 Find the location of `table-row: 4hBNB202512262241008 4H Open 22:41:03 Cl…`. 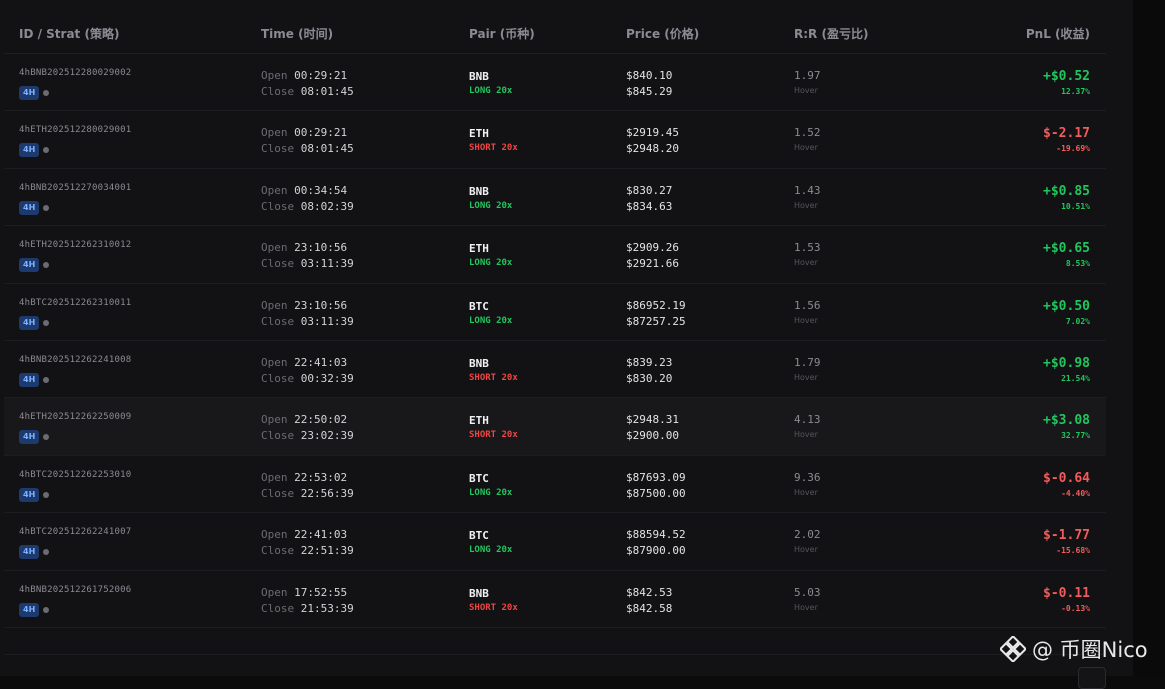

table-row: 4hBNB202512262241008 4H Open 22:41:03 Cl… is located at coordinates (555, 370).